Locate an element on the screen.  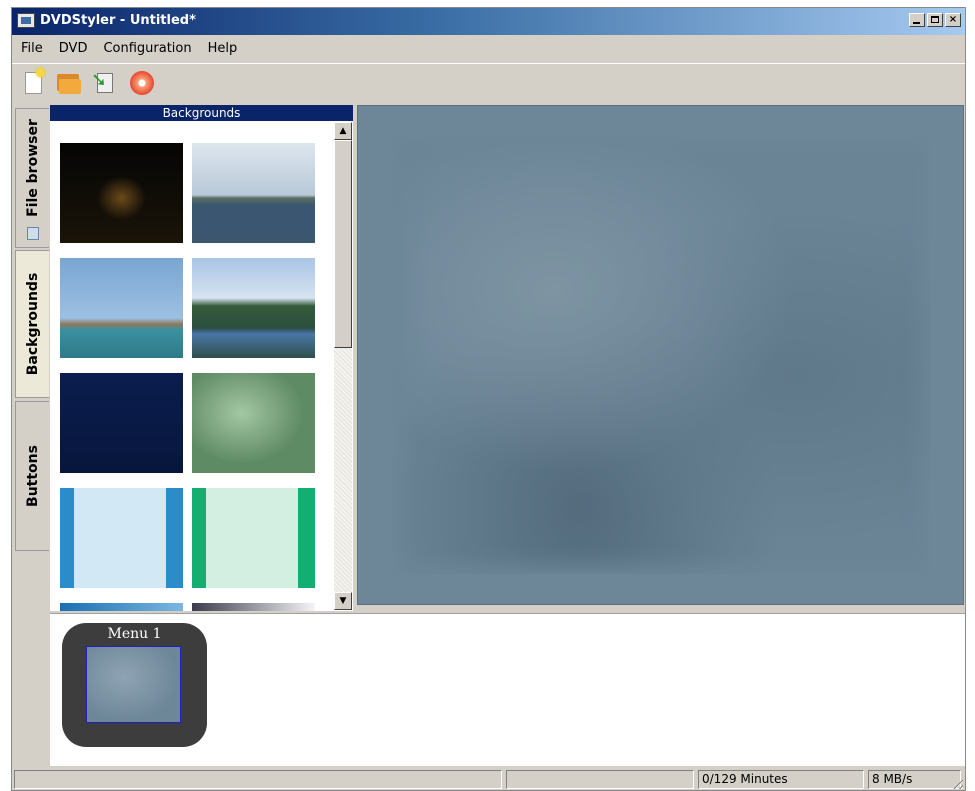
scroll-thumb is located at coordinates (343, 244).